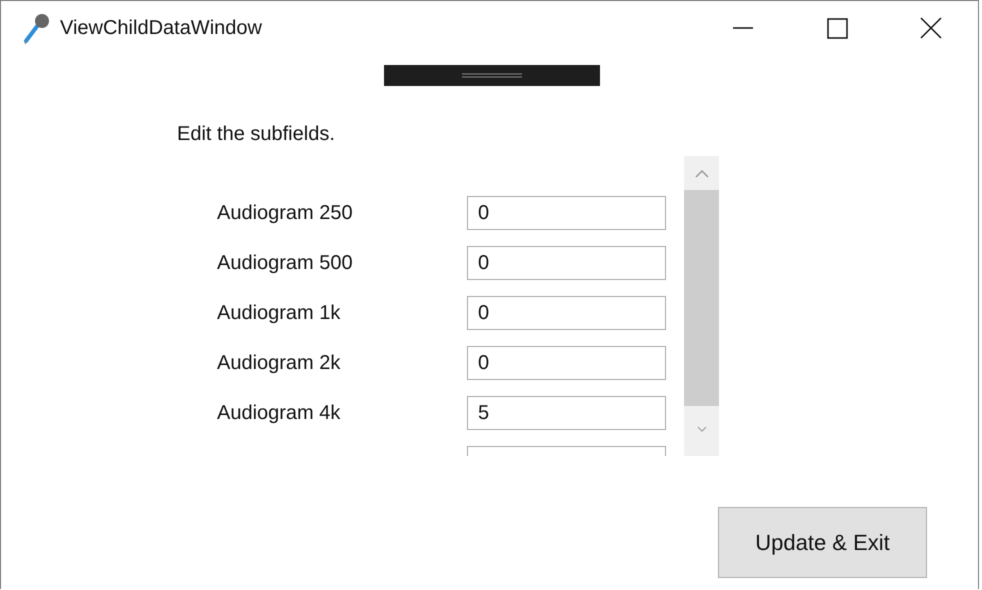  Describe the element at coordinates (161, 28) in the screenshot. I see `window-title: ViewChildDataWindow` at that location.